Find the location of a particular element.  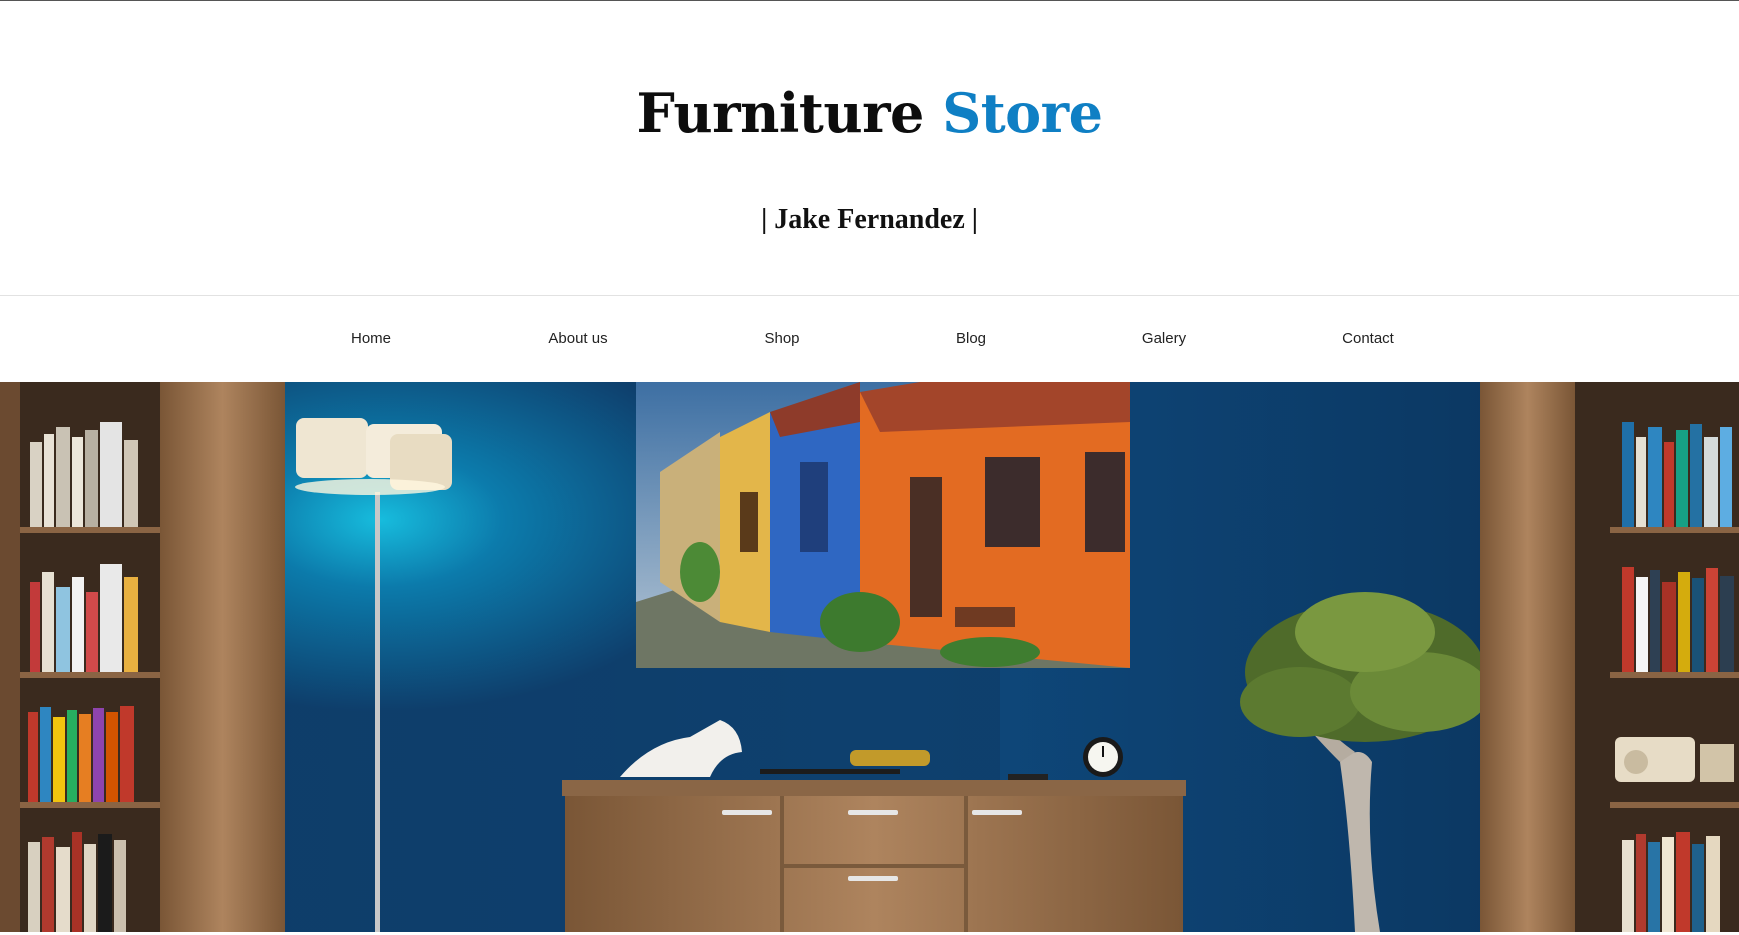

site-title-word-1: Furniture is located at coordinates (781, 113).